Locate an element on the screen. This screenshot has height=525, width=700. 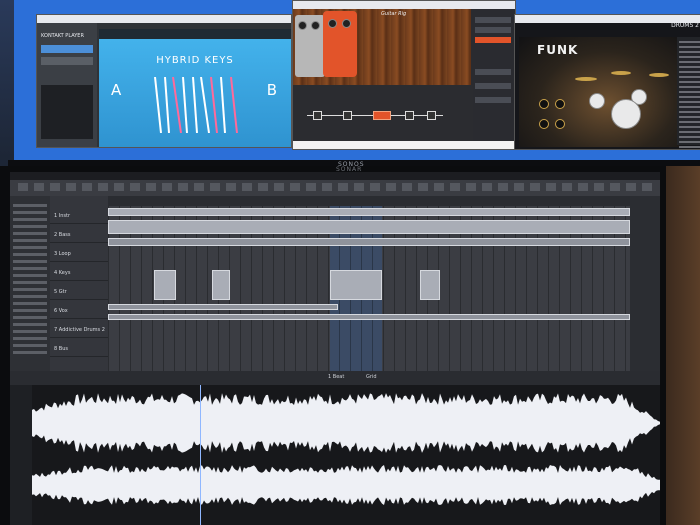
guitar-rig-window: Guitar Rig is located at coordinates (404, 75).